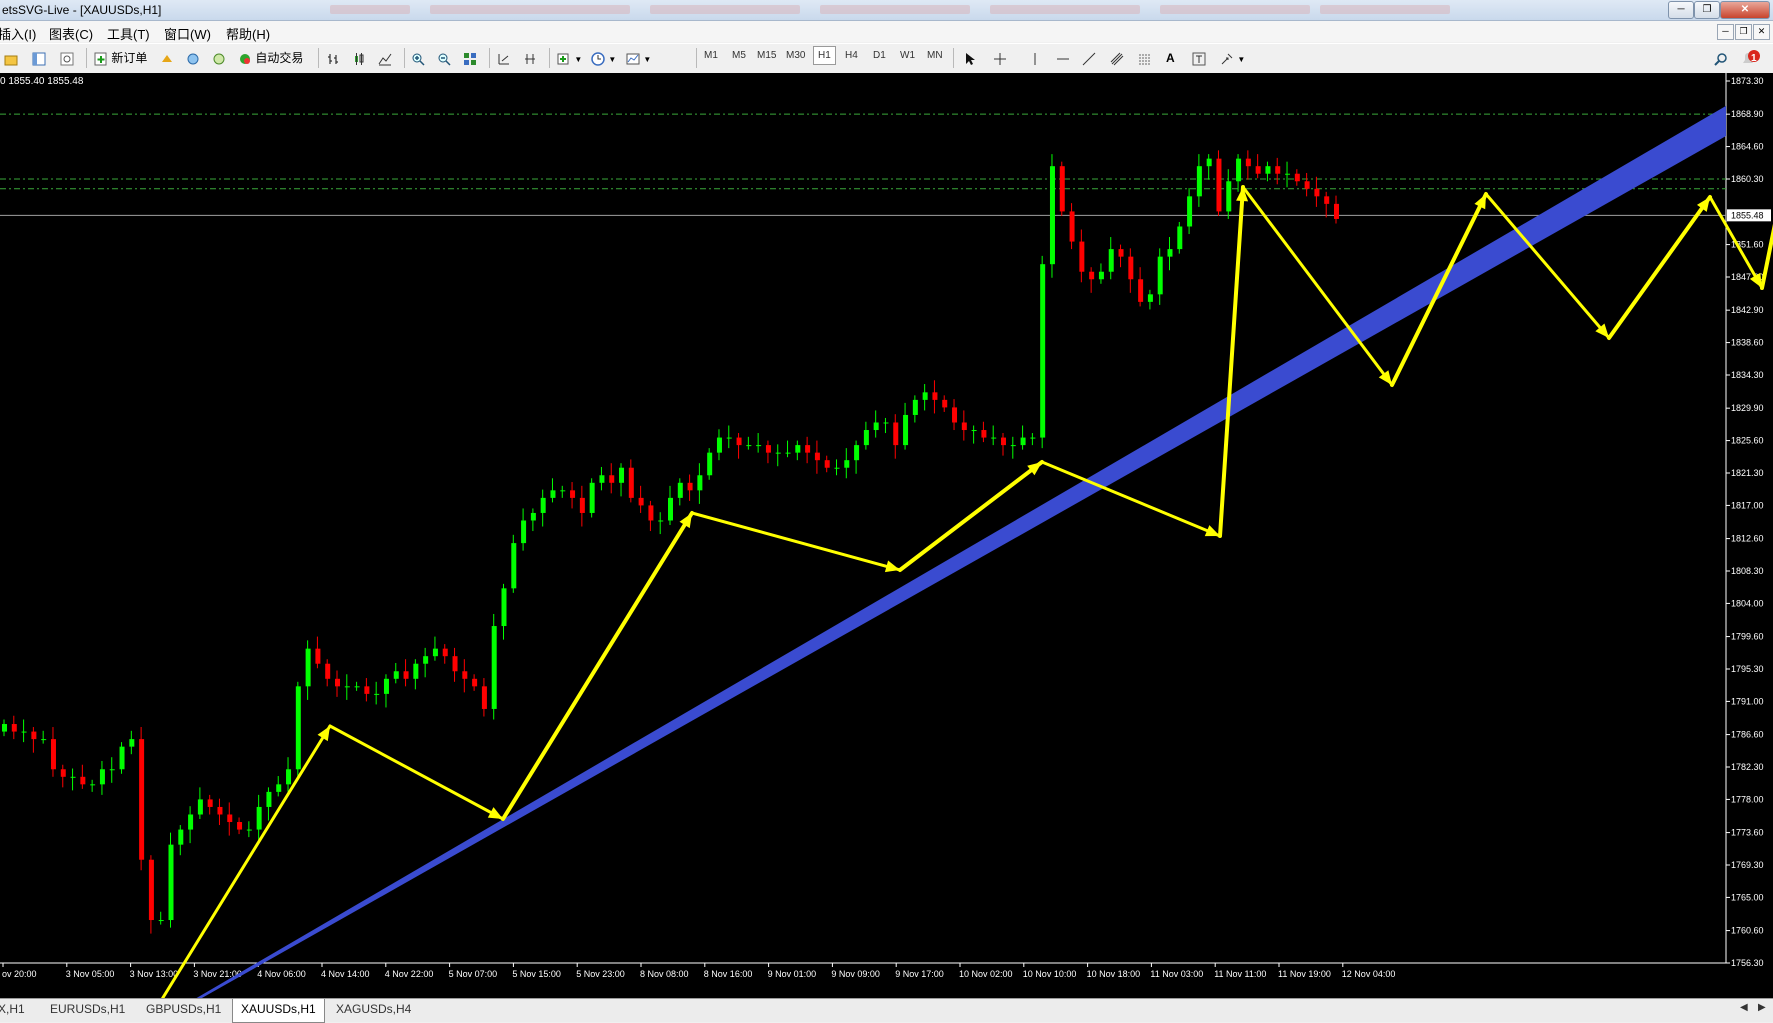 Image resolution: width=1773 pixels, height=1023 pixels. I want to click on timeframe-m15: M15, so click(766, 55).